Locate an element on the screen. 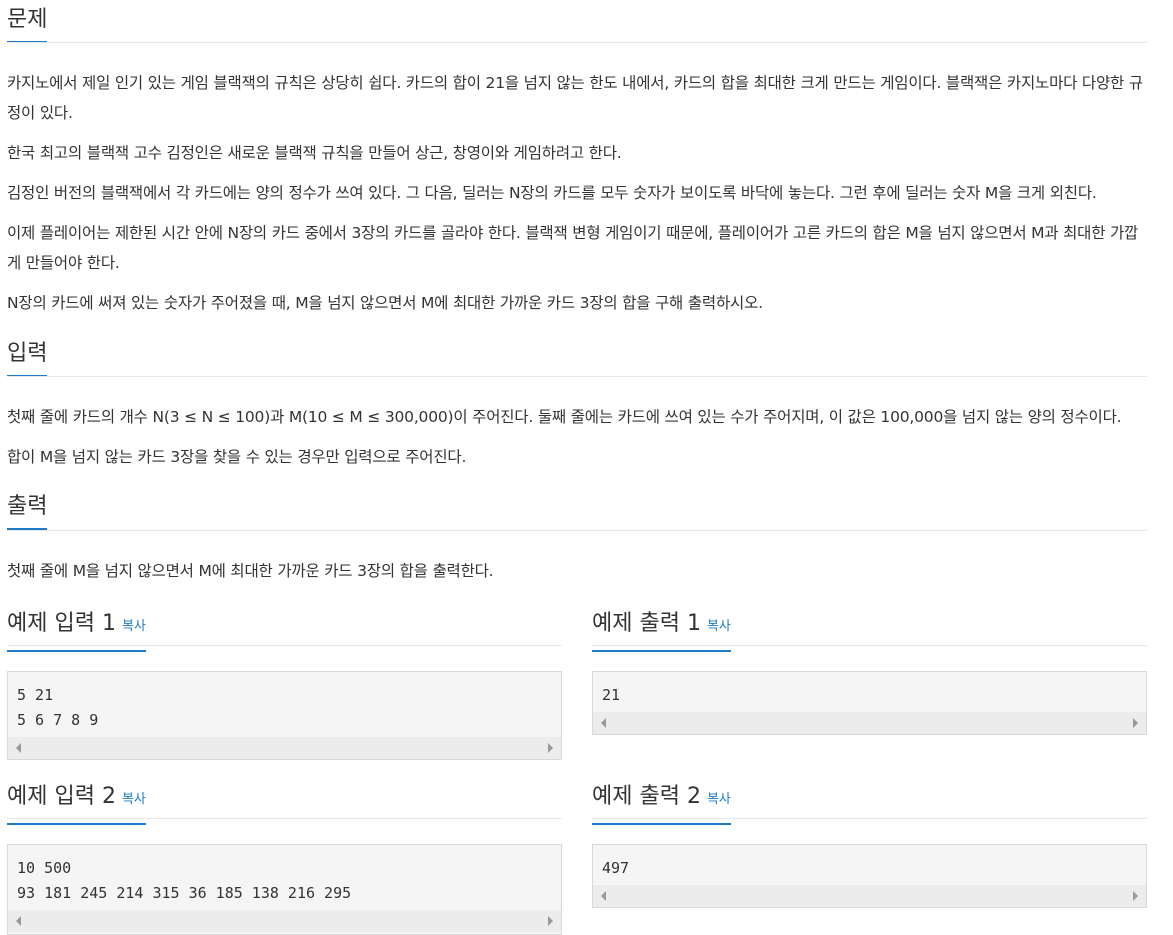 This screenshot has height=935, width=1173. sample-output-2-title: 예제 출력 2 is located at coordinates (646, 796).